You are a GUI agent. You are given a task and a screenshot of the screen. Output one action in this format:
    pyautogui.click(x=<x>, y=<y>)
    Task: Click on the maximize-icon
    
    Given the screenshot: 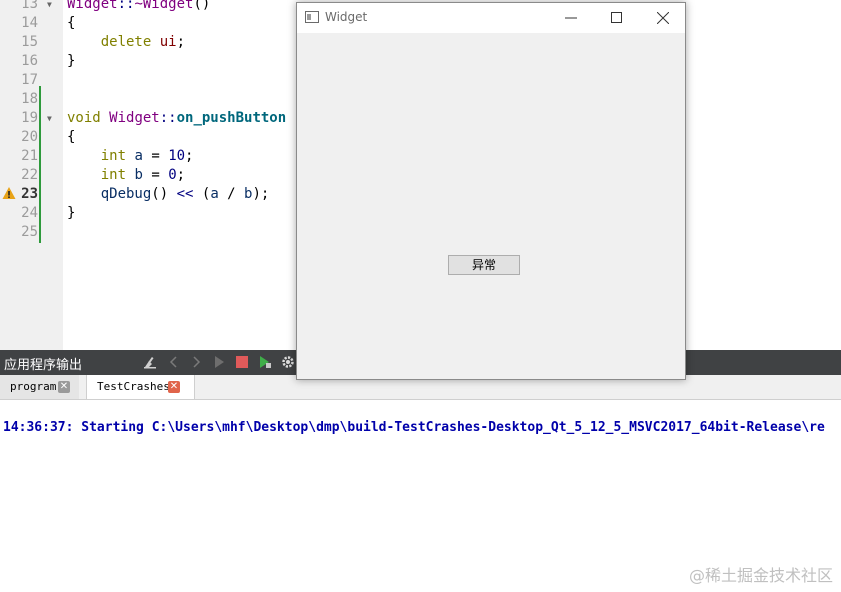 What is the action you would take?
    pyautogui.click(x=616, y=17)
    